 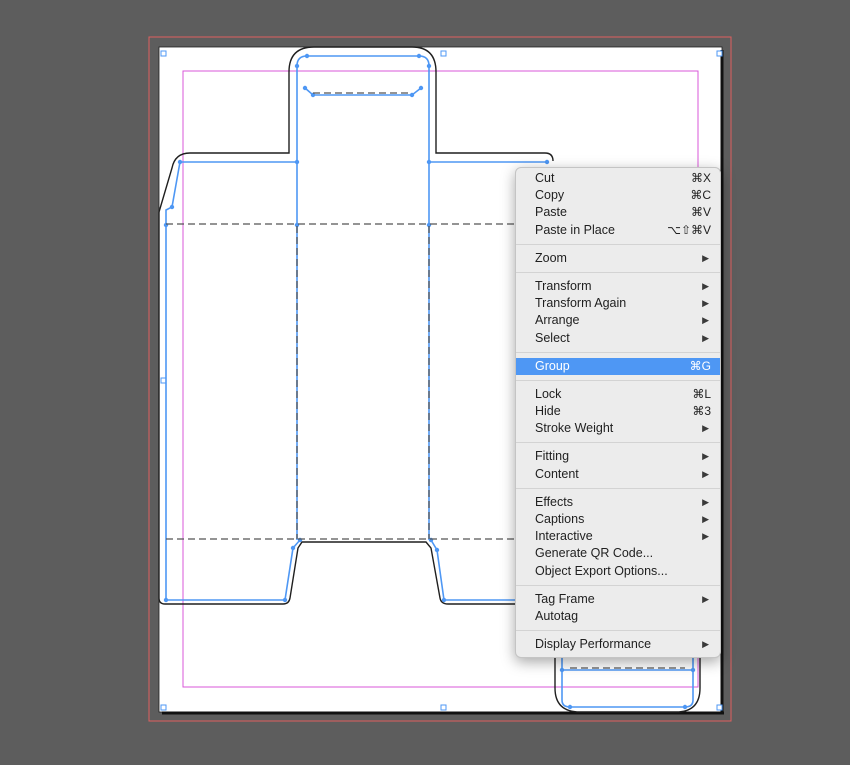 I want to click on menu-item-label: Group, so click(x=552, y=365).